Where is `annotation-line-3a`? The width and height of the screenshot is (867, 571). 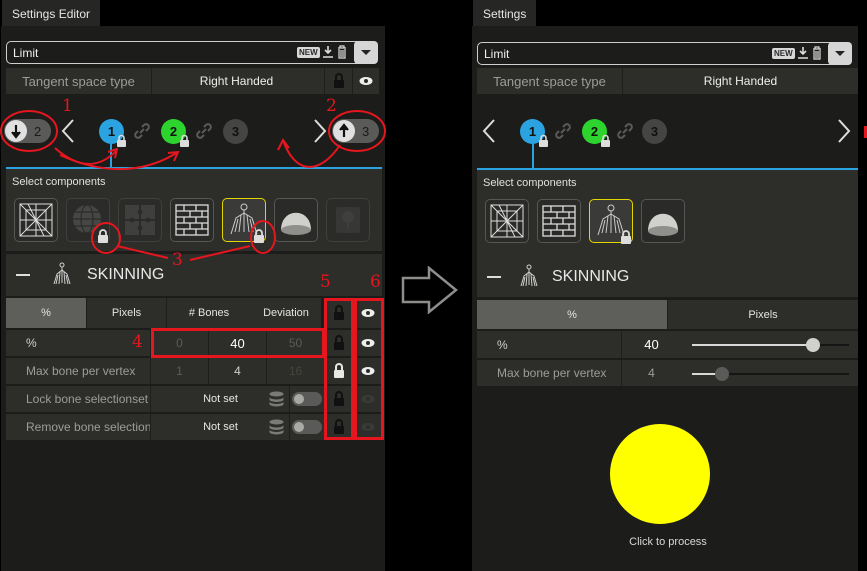 annotation-line-3a is located at coordinates (142, 252).